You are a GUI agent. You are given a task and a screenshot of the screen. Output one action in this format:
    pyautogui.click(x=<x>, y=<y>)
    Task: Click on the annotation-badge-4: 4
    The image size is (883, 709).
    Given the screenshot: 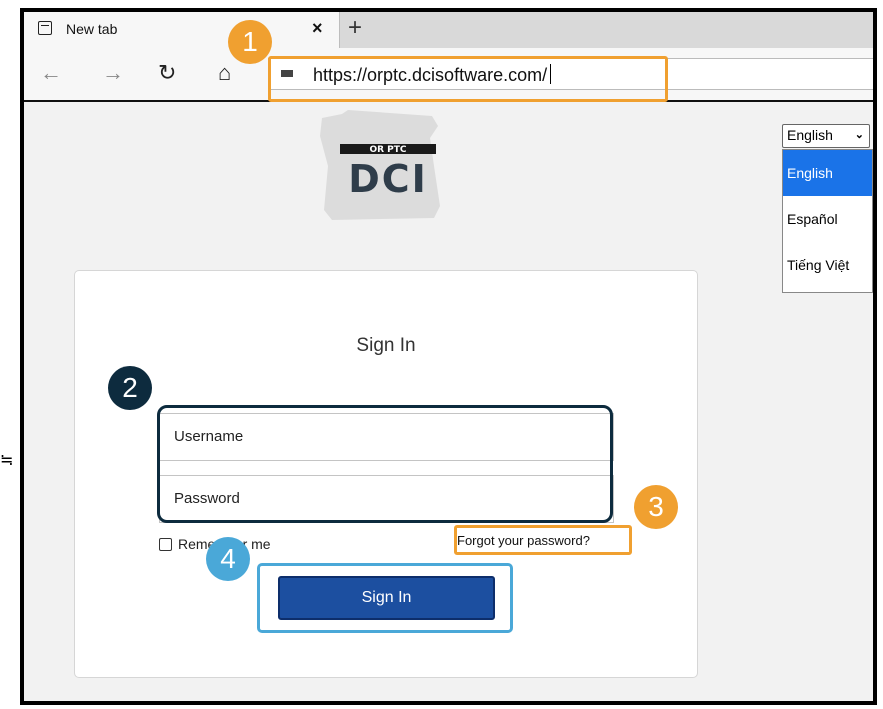 What is the action you would take?
    pyautogui.click(x=228, y=559)
    